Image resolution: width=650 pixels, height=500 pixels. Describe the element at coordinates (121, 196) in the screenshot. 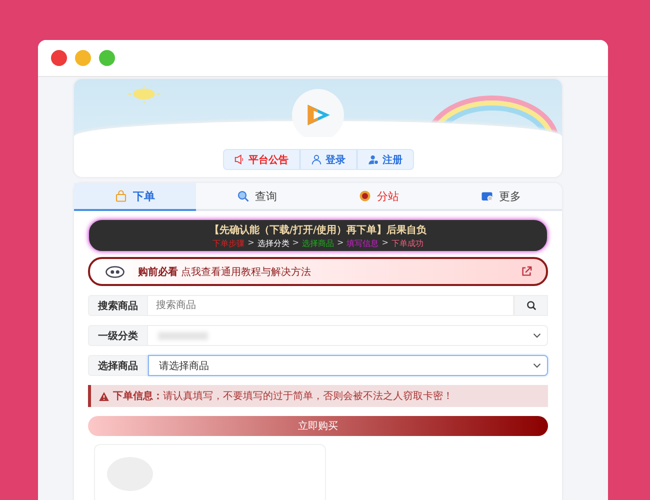

I see `bag-icon` at that location.